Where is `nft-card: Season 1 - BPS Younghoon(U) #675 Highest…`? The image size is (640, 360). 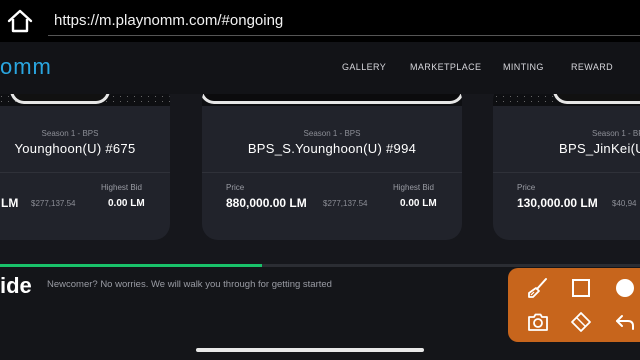 nft-card: Season 1 - BPS Younghoon(U) #675 Highest… is located at coordinates (85, 167).